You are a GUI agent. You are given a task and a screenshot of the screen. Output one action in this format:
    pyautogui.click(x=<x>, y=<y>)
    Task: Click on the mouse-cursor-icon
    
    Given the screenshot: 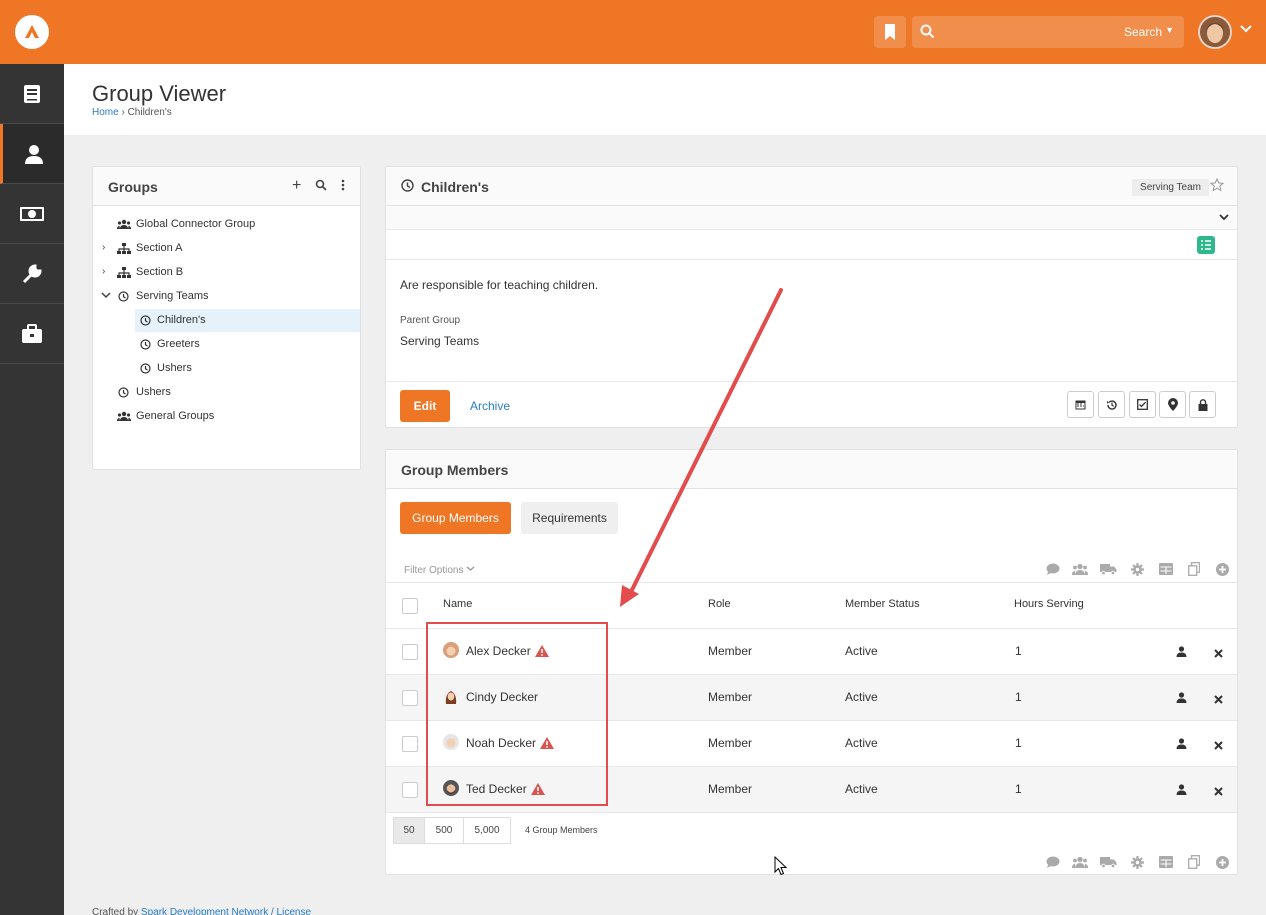 What is the action you would take?
    pyautogui.click(x=781, y=866)
    